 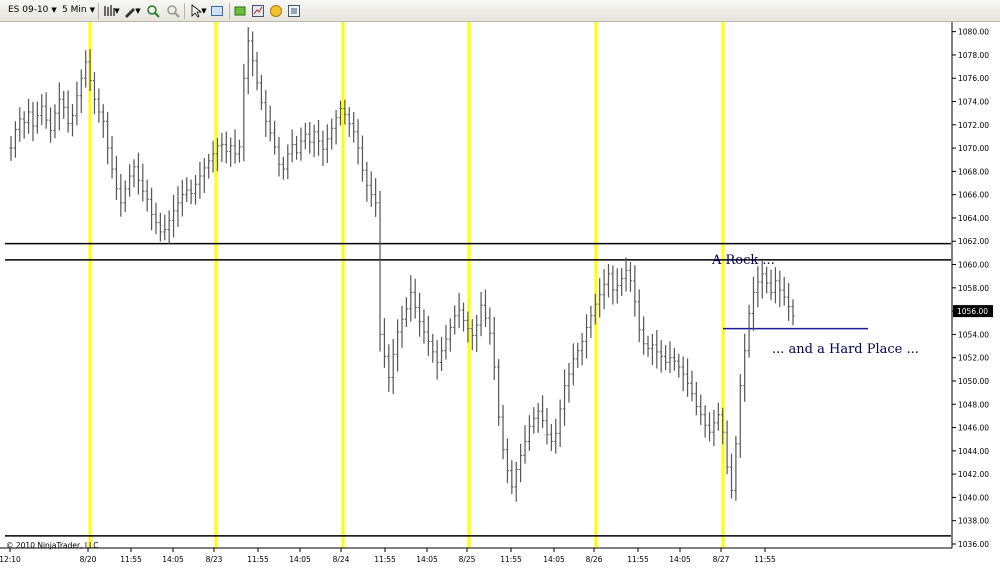 I want to click on y-tick-label: 1048.00, so click(x=973, y=404).